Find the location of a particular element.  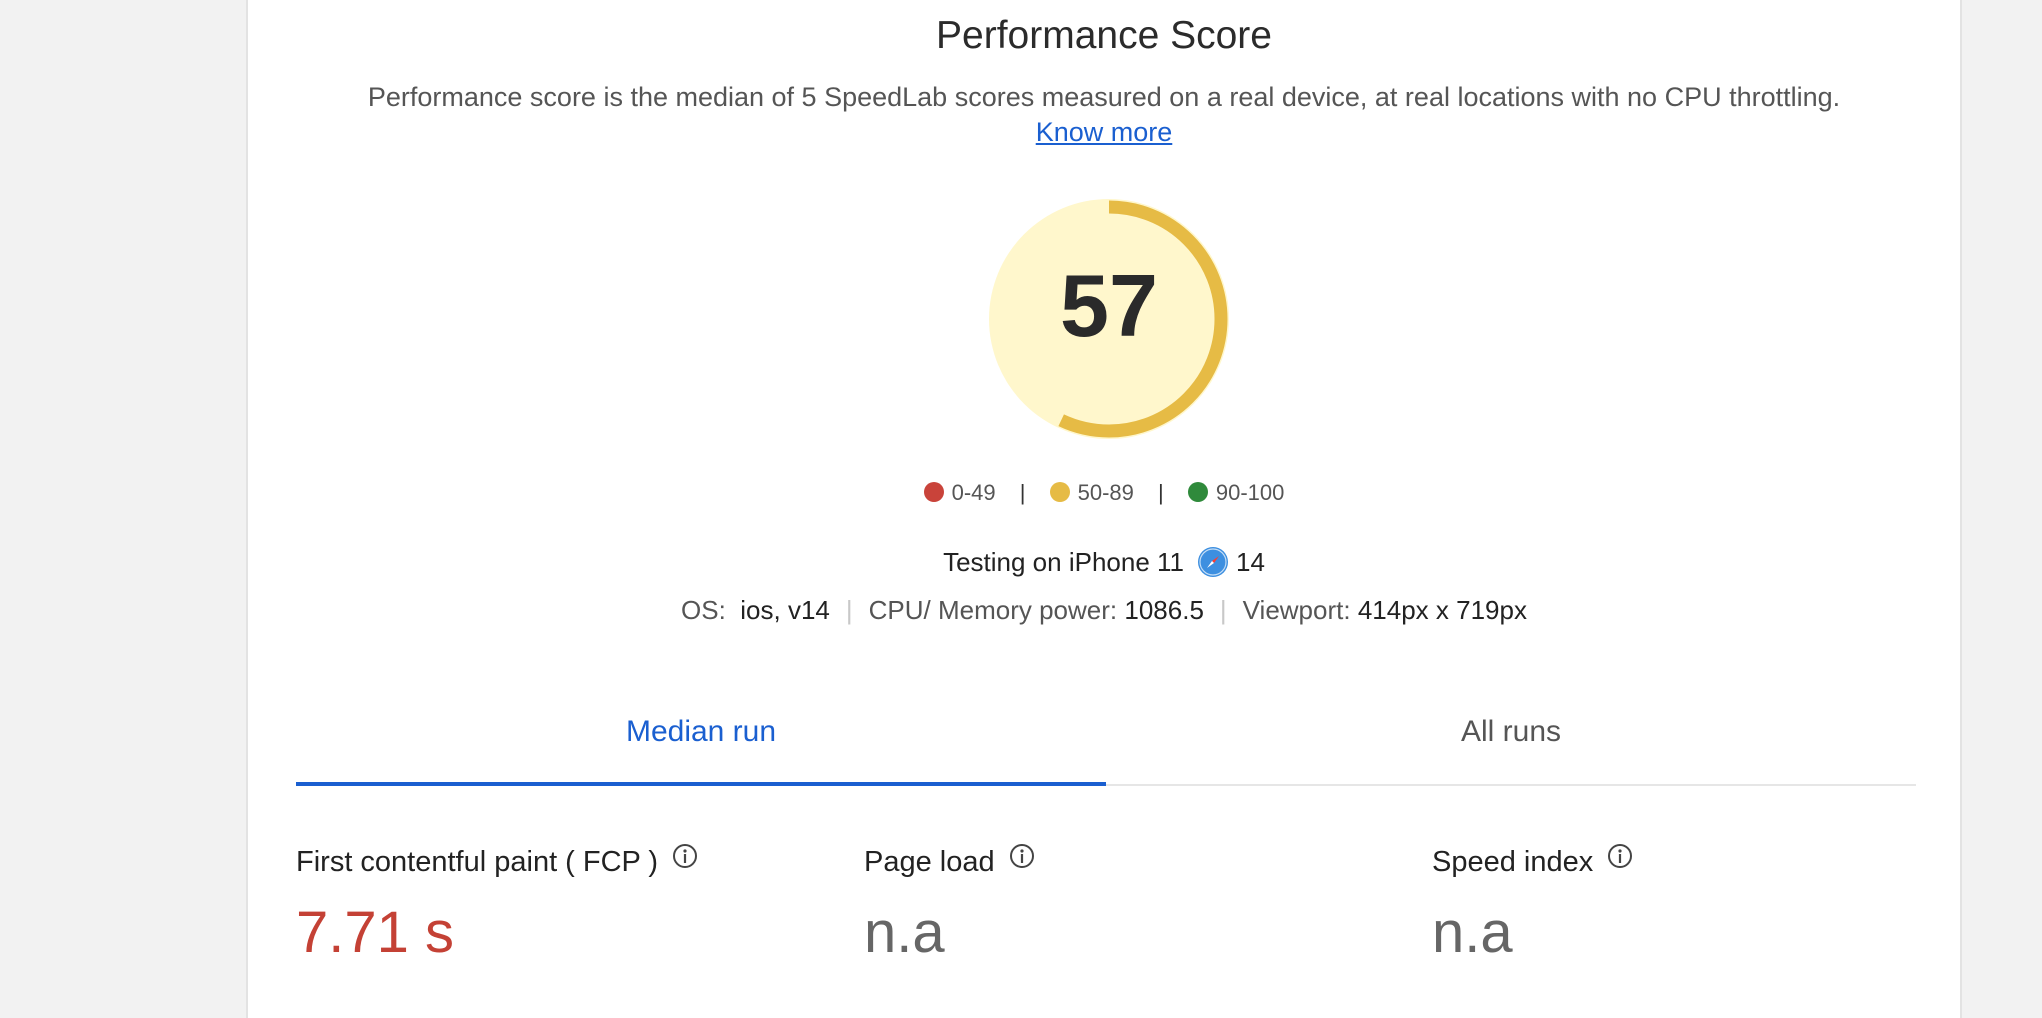

metric-label-row: Page load is located at coordinates (949, 861).